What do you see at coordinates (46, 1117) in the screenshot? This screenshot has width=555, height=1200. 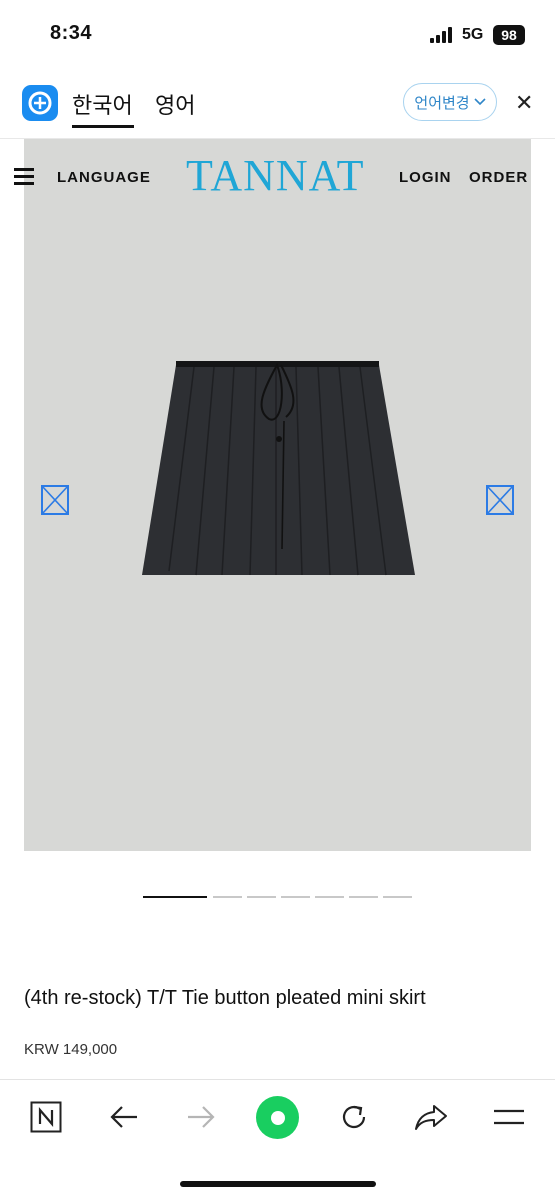 I see `naver-n-icon` at bounding box center [46, 1117].